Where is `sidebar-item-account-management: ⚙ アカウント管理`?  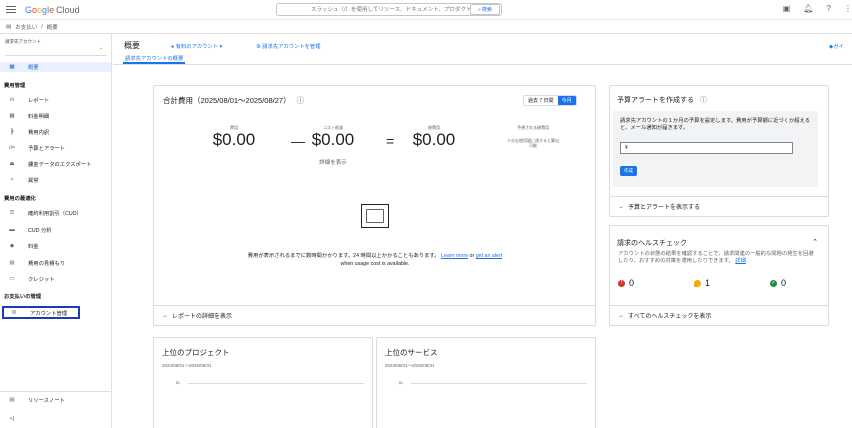
sidebar-item-account-management: ⚙ アカウント管理 is located at coordinates (41, 312).